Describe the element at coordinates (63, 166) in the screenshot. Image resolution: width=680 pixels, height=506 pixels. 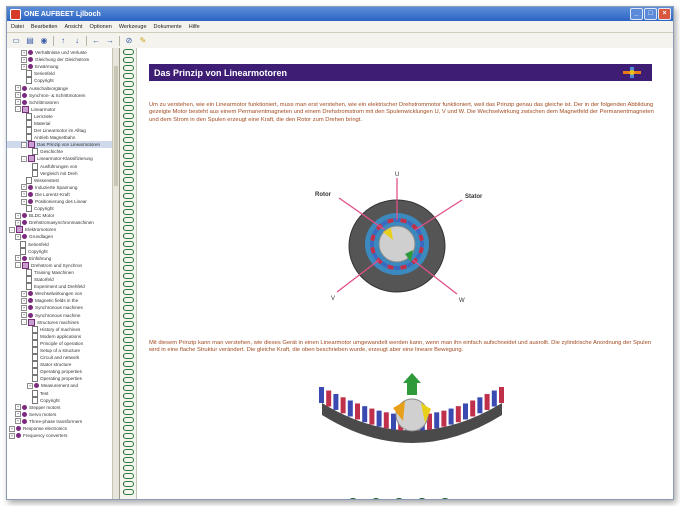
I see `tree-item: Ausführungen von` at that location.